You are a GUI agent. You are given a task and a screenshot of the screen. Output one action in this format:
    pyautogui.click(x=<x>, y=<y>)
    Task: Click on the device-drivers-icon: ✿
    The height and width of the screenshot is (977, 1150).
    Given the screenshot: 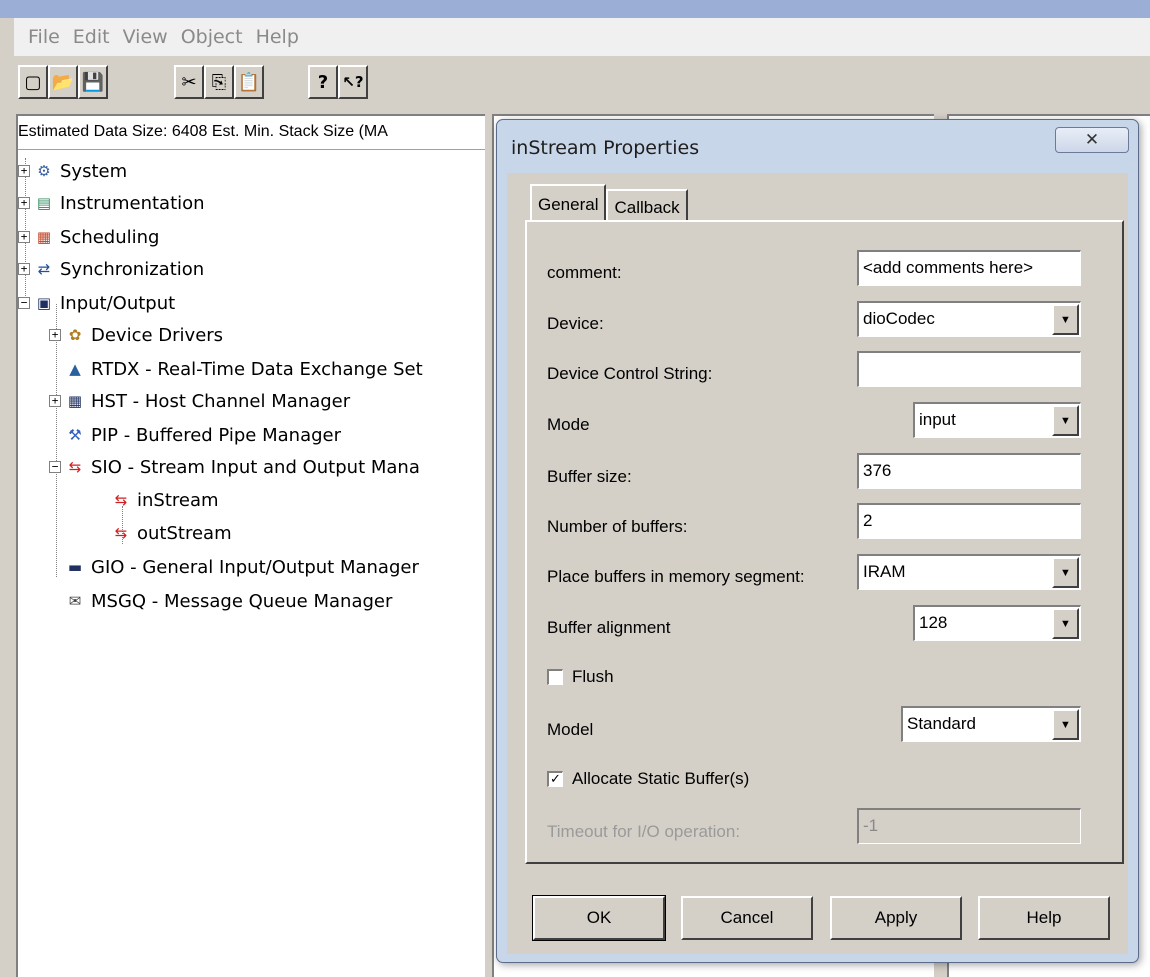 What is the action you would take?
    pyautogui.click(x=75, y=335)
    